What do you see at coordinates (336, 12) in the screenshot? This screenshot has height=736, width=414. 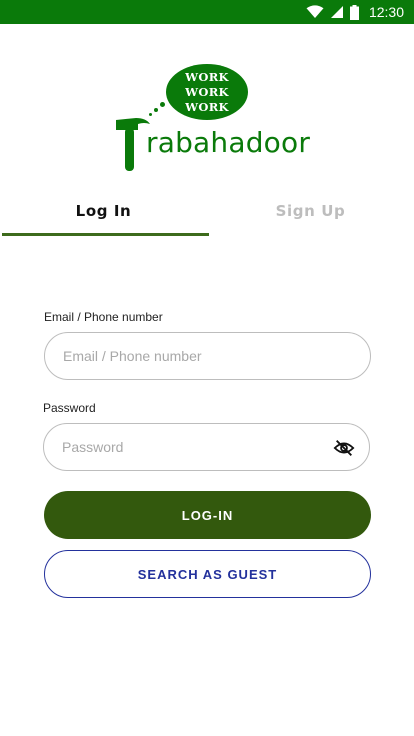 I see `signal-icon` at bounding box center [336, 12].